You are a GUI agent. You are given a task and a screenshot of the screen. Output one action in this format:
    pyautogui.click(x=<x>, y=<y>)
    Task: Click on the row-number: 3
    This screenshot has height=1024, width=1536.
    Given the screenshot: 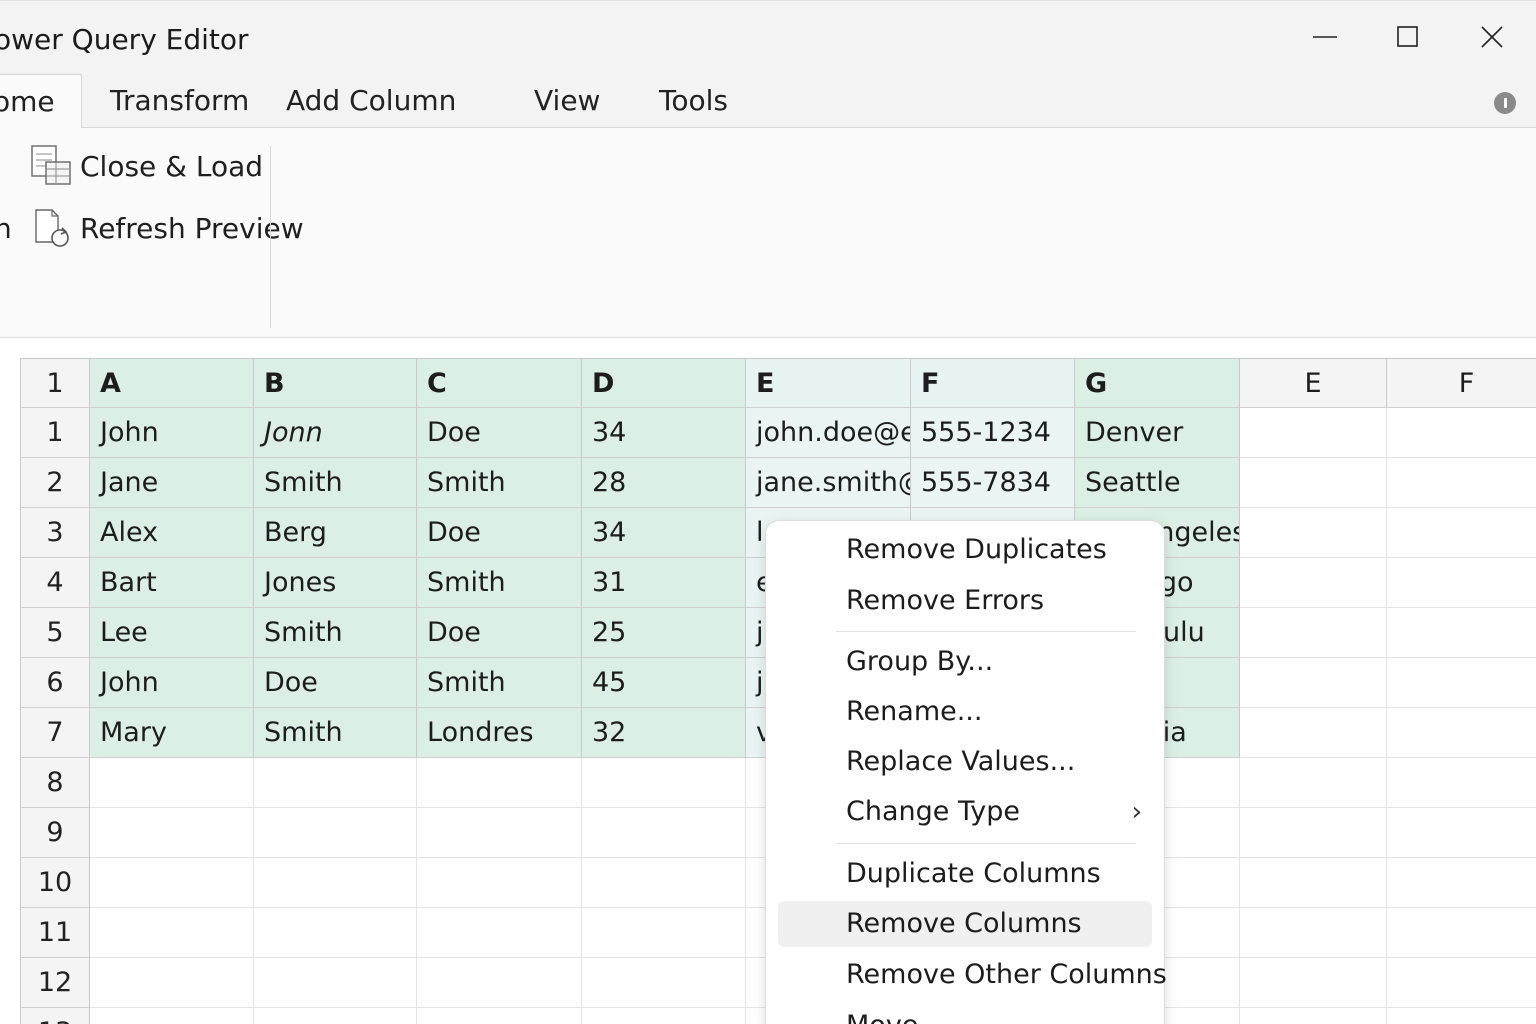 What is the action you would take?
    pyautogui.click(x=55, y=533)
    